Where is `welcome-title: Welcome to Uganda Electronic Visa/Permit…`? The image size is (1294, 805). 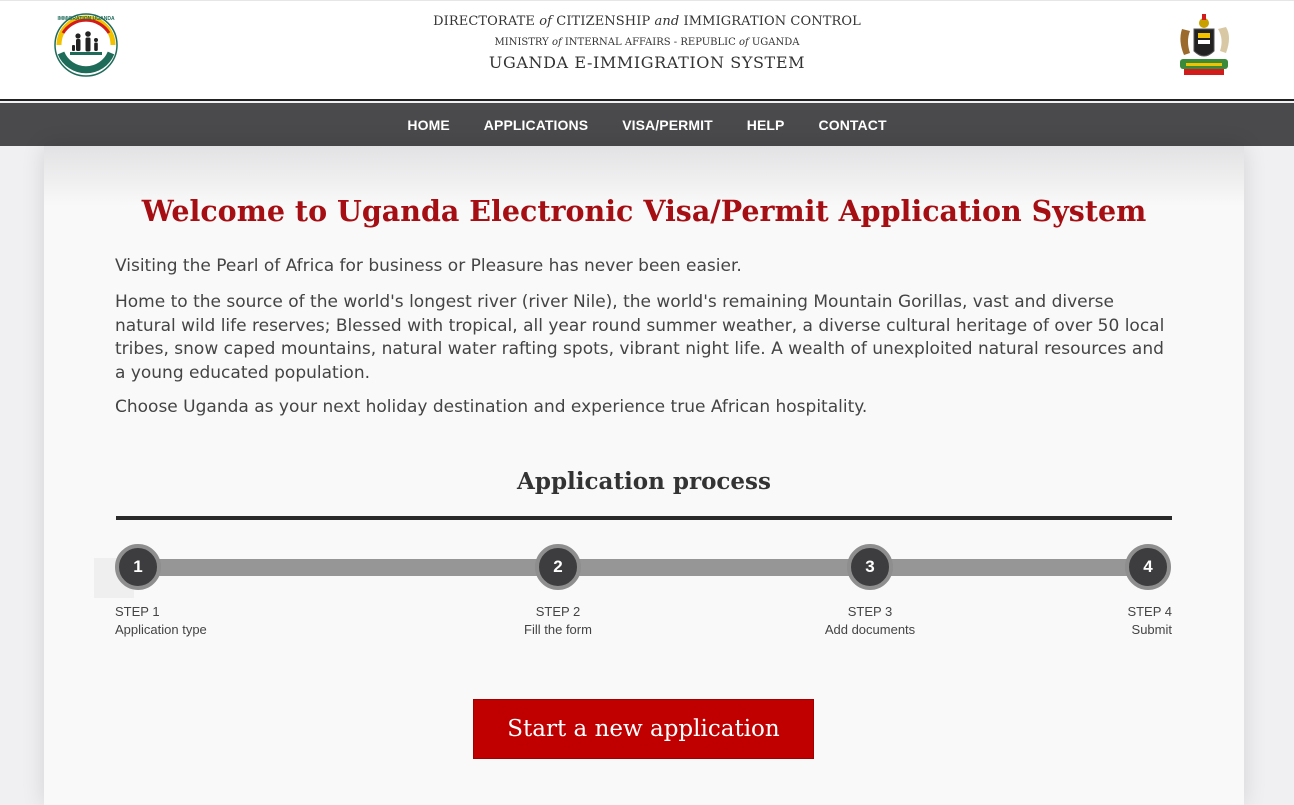
welcome-title: Welcome to Uganda Electronic Visa/Permit… is located at coordinates (644, 211).